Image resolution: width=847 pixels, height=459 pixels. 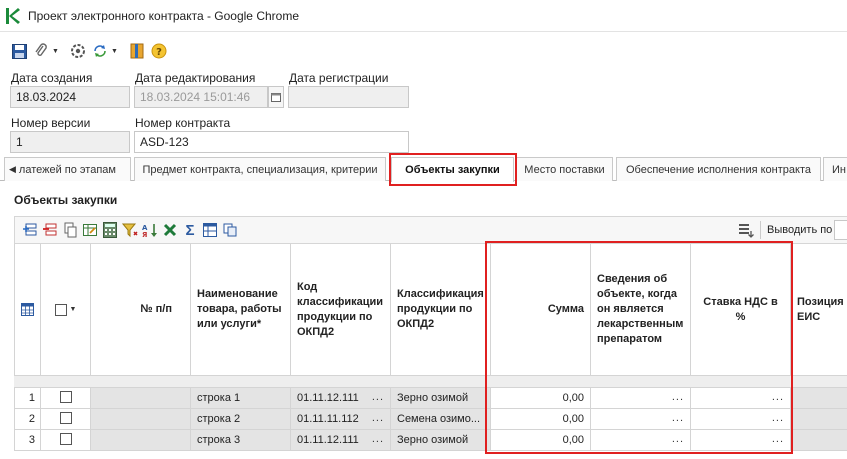 What do you see at coordinates (760, 230) in the screenshot?
I see `divider` at bounding box center [760, 230].